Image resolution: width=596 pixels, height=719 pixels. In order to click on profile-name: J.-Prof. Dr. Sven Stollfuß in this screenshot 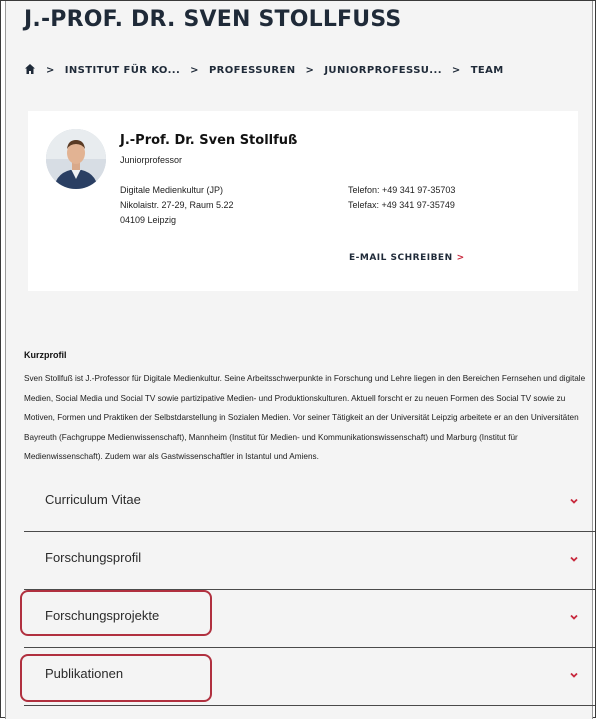, I will do `click(209, 140)`.